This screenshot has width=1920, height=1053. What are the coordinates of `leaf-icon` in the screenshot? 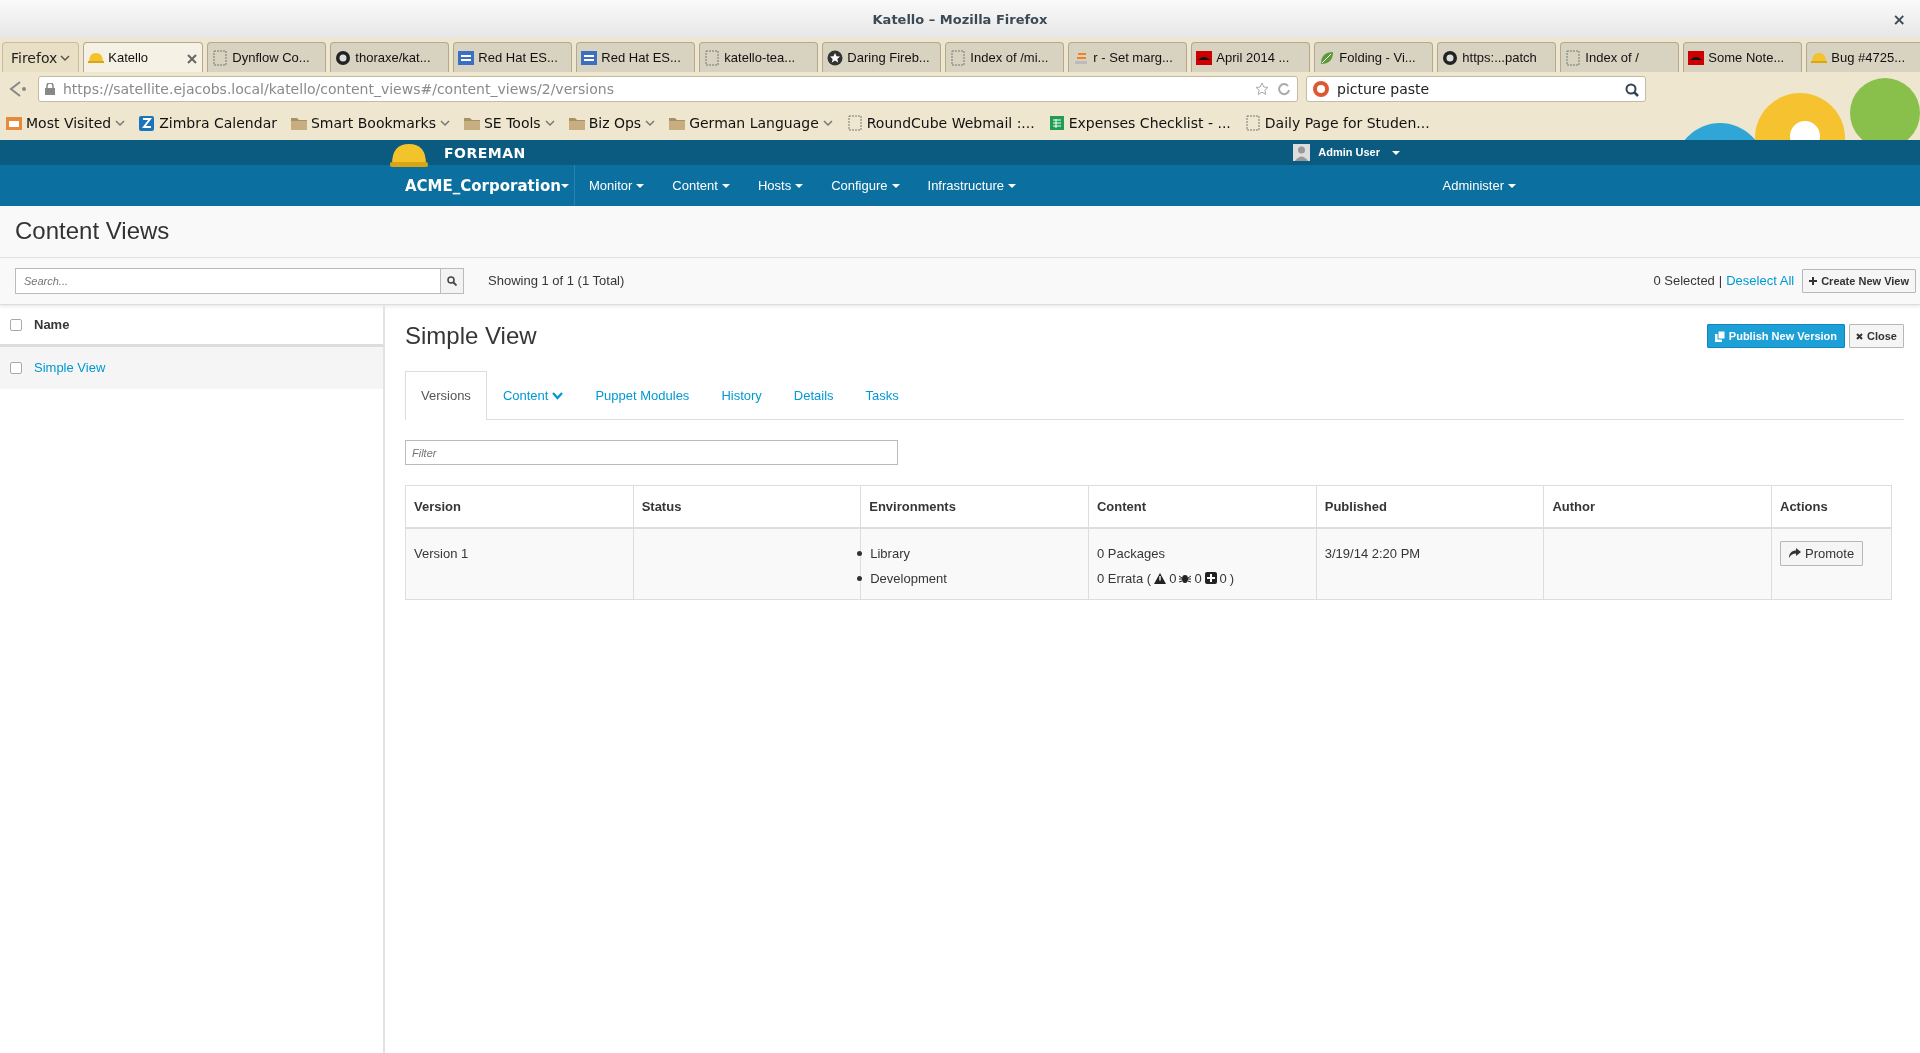 It's located at (1327, 57).